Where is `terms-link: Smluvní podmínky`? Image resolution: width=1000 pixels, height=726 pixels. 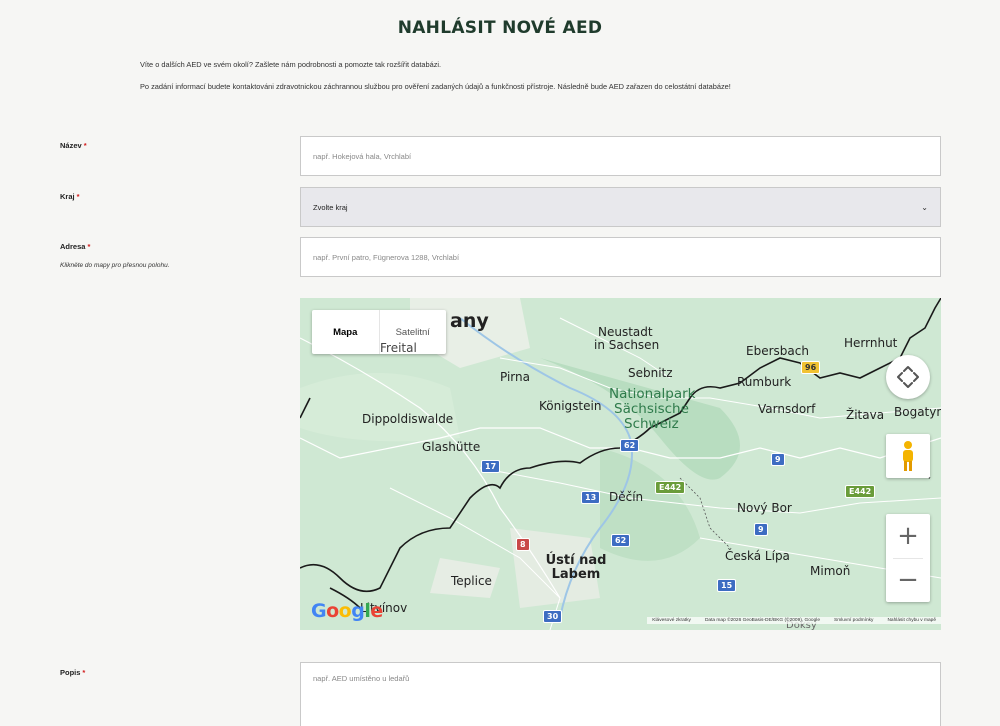 terms-link: Smluvní podmínky is located at coordinates (853, 620).